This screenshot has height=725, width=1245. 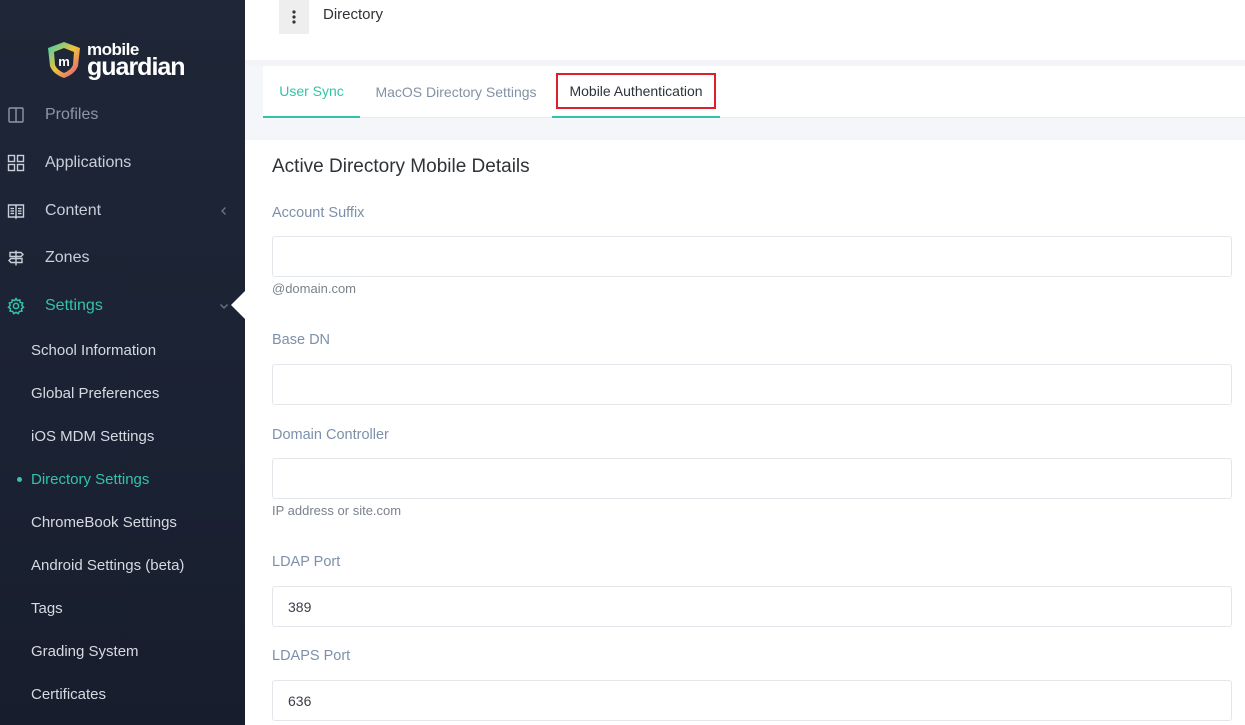 What do you see at coordinates (122, 258) in the screenshot?
I see `sidebar-item-zones: Zones` at bounding box center [122, 258].